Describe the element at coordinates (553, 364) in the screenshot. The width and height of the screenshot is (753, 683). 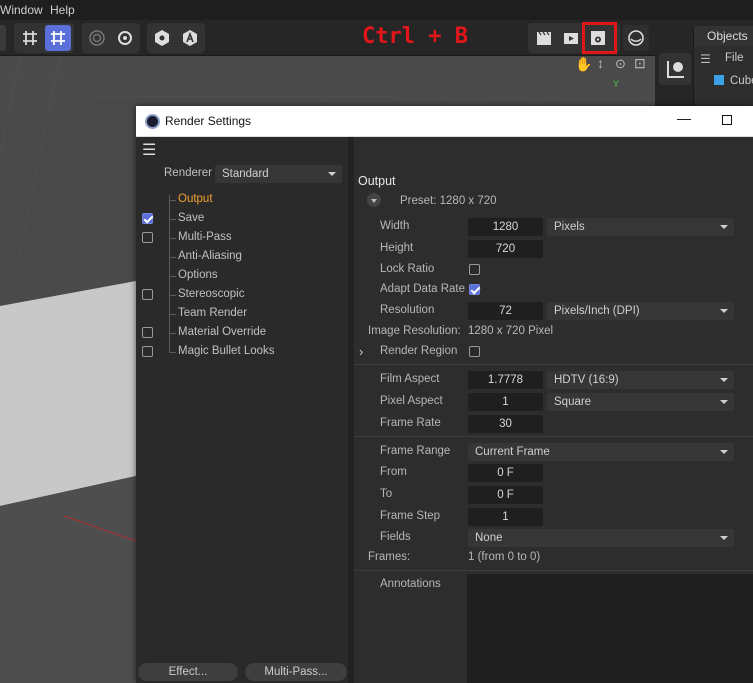
I see `divider` at that location.